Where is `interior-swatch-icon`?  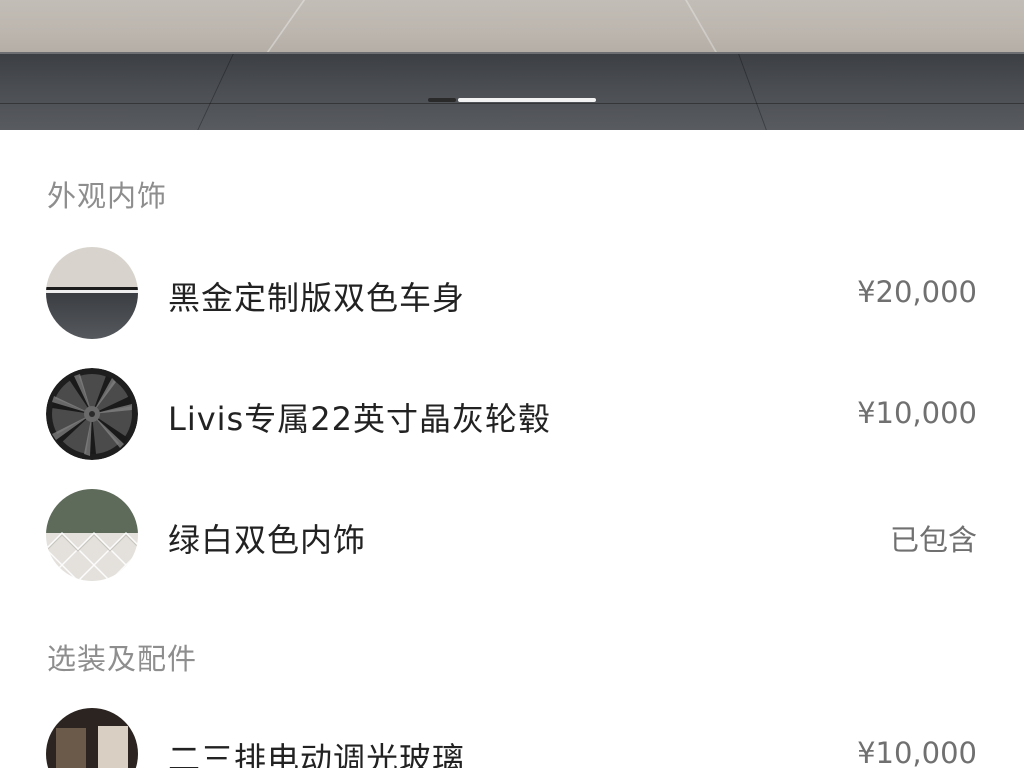
interior-swatch-icon is located at coordinates (92, 535).